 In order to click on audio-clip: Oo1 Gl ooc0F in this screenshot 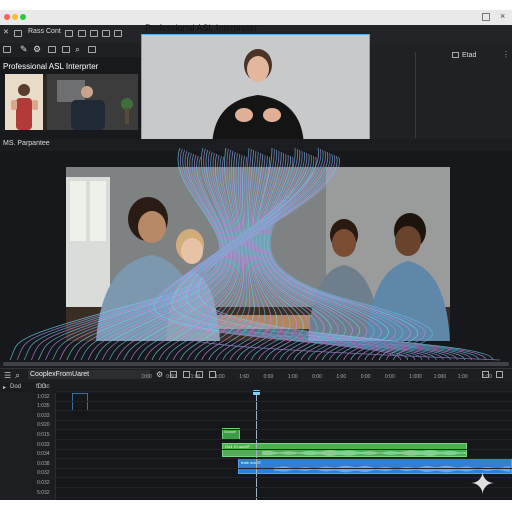, I will do `click(344, 450)`.